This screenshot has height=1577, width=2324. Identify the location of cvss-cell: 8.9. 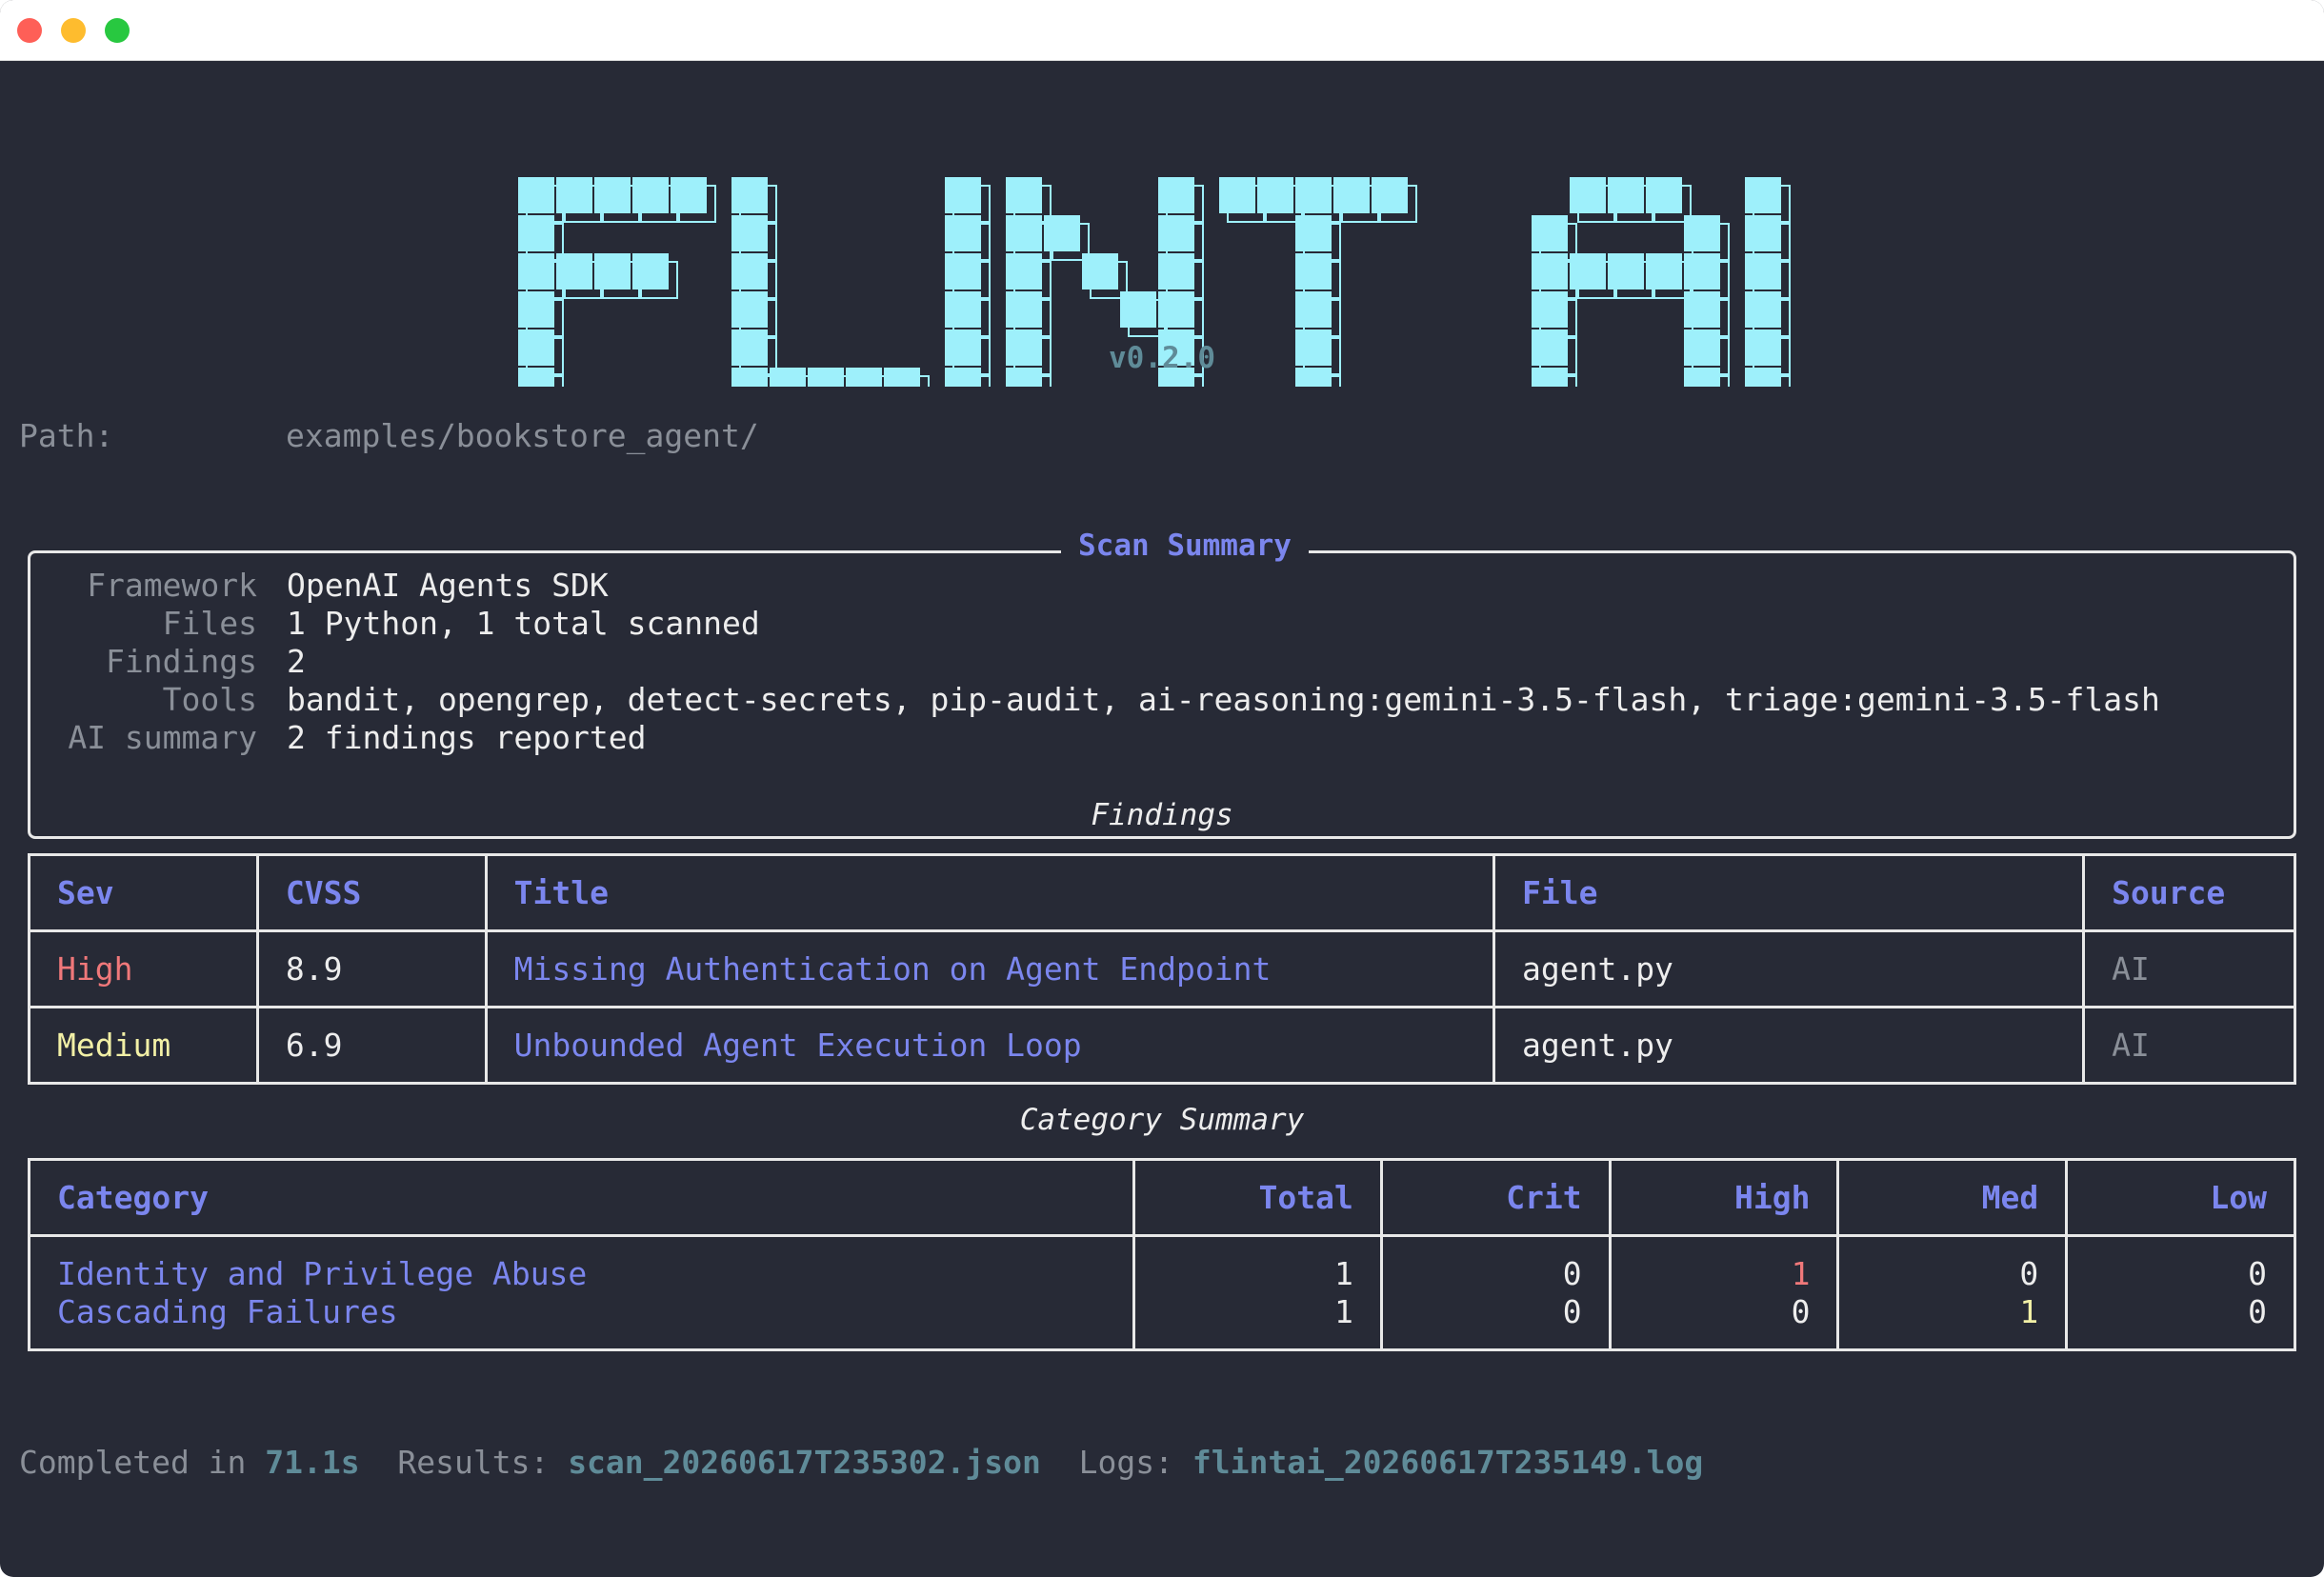
(371, 968).